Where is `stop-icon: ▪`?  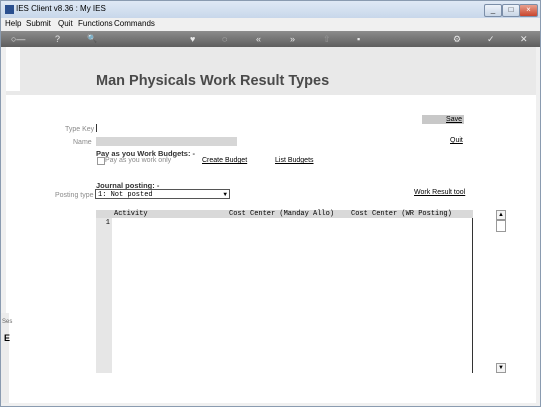 stop-icon: ▪ is located at coordinates (358, 39).